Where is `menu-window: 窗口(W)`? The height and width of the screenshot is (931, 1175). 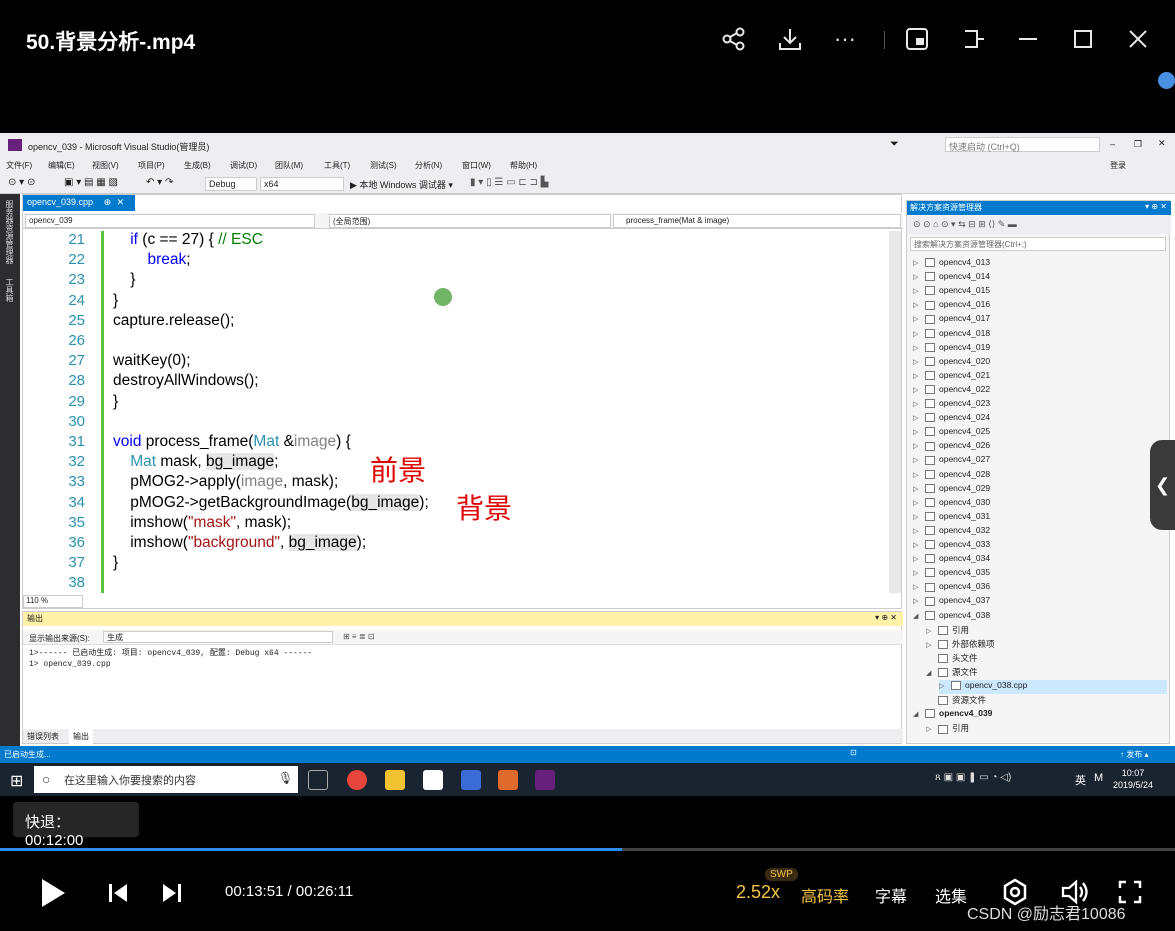
menu-window: 窗口(W) is located at coordinates (476, 165).